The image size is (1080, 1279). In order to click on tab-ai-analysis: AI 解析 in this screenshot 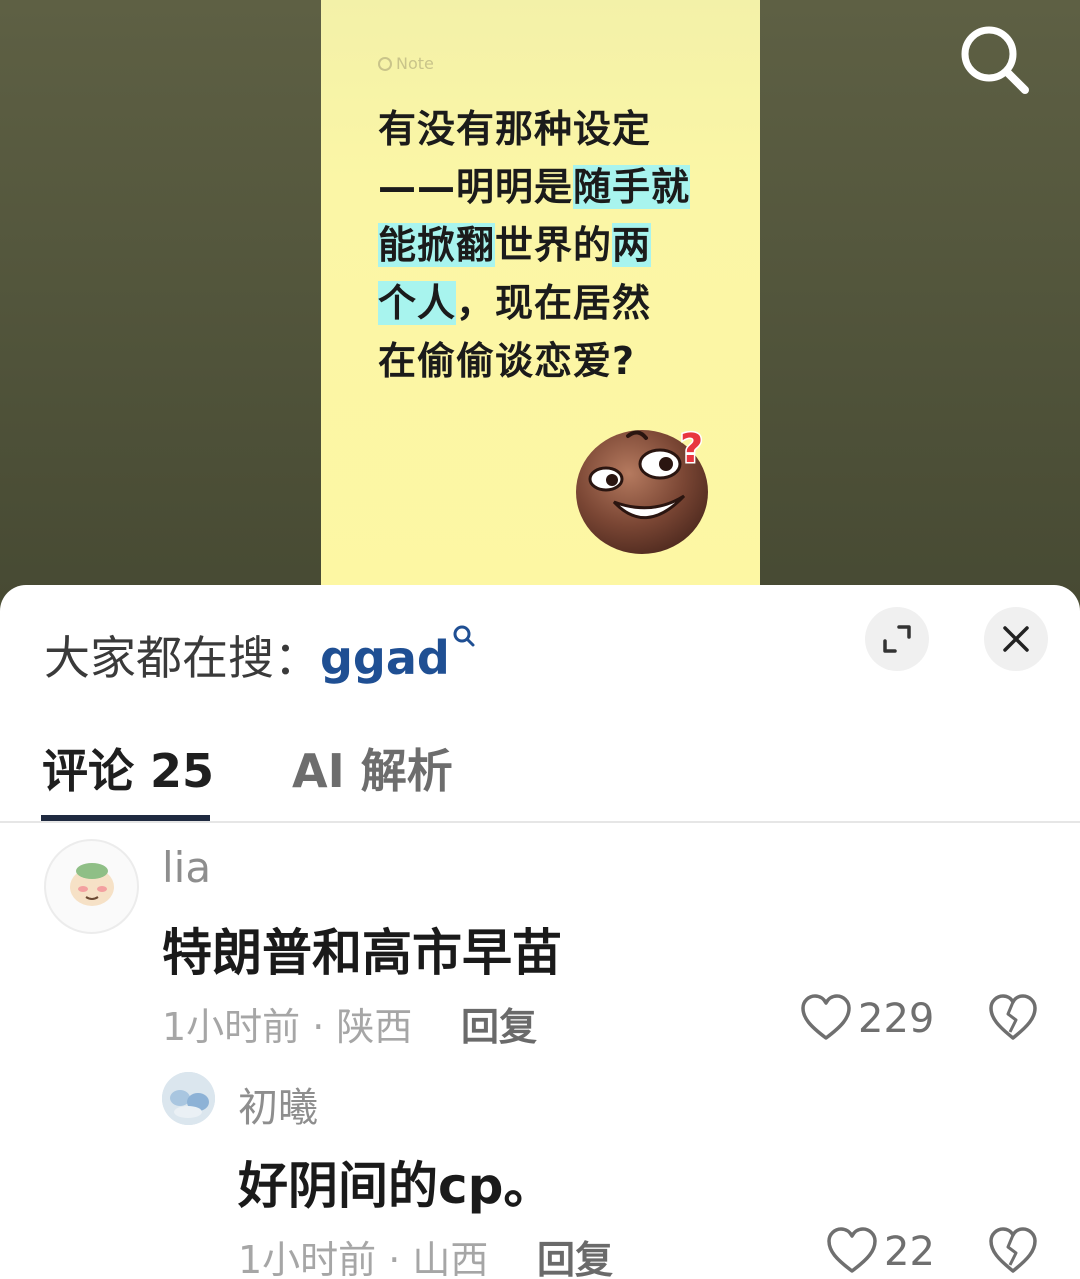, I will do `click(372, 768)`.